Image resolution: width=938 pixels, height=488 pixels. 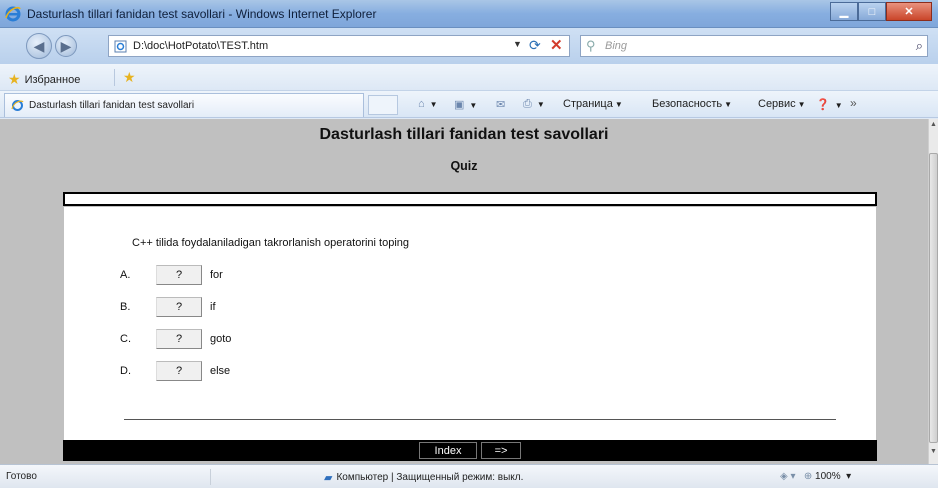 I want to click on quiz-top-bar, so click(x=470, y=199).